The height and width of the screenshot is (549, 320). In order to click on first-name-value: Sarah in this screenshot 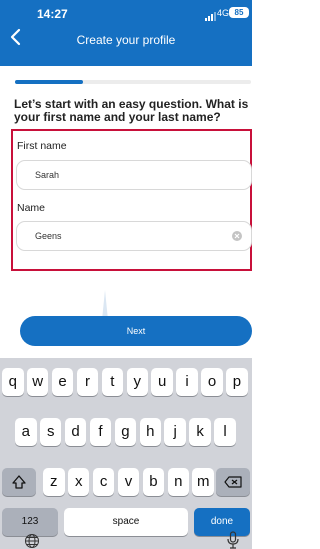, I will do `click(47, 175)`.